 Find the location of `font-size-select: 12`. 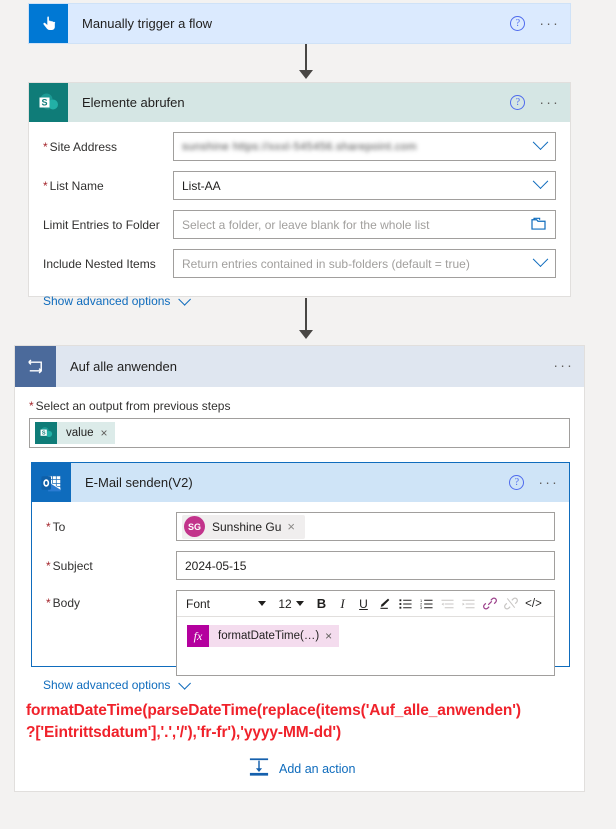

font-size-select: 12 is located at coordinates (291, 604).